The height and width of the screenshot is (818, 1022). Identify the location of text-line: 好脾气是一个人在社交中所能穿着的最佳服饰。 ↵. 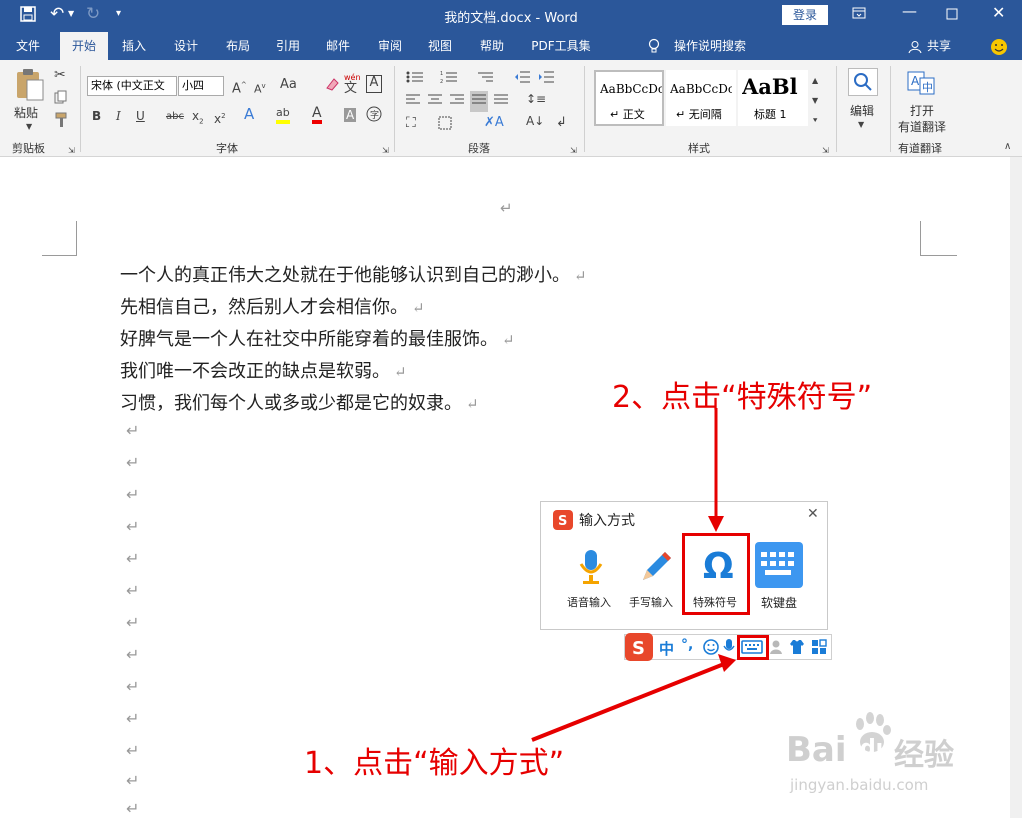
(317, 338).